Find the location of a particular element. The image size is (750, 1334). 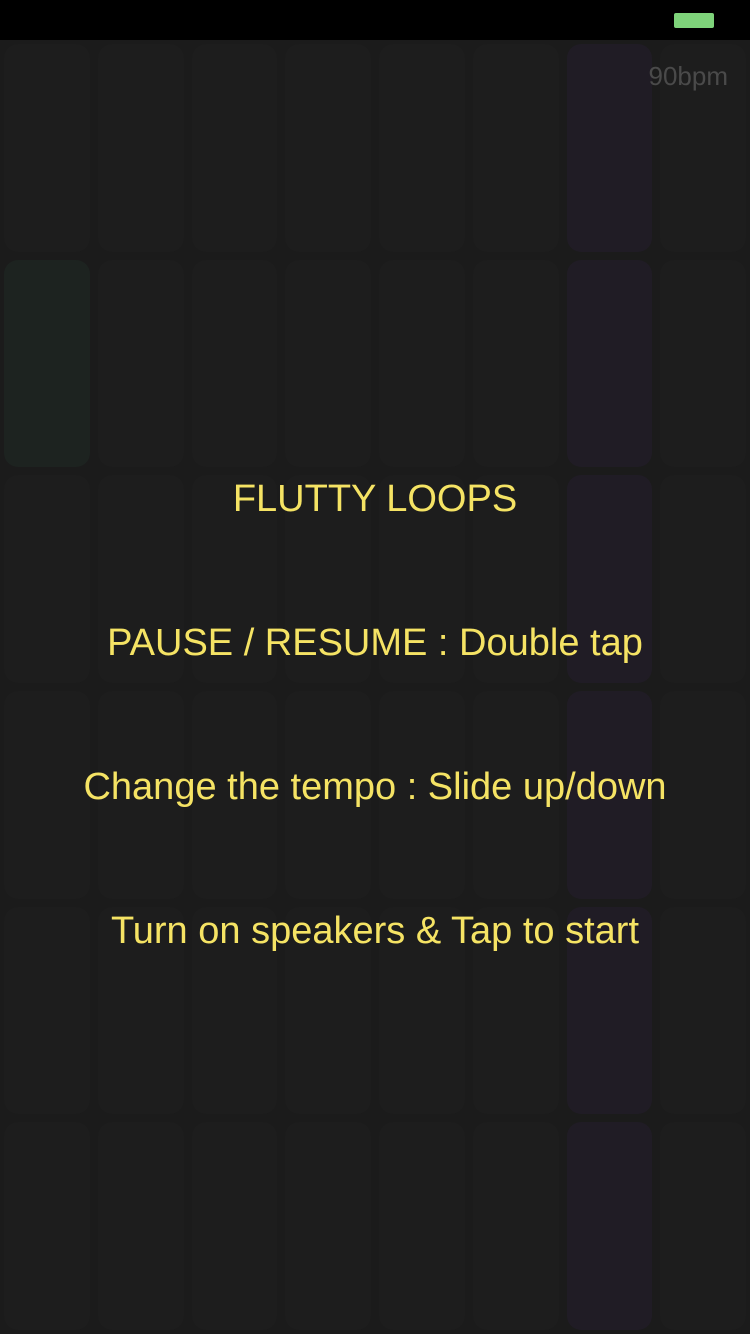

app-title: FLUTTY LOOPS is located at coordinates (375, 499).